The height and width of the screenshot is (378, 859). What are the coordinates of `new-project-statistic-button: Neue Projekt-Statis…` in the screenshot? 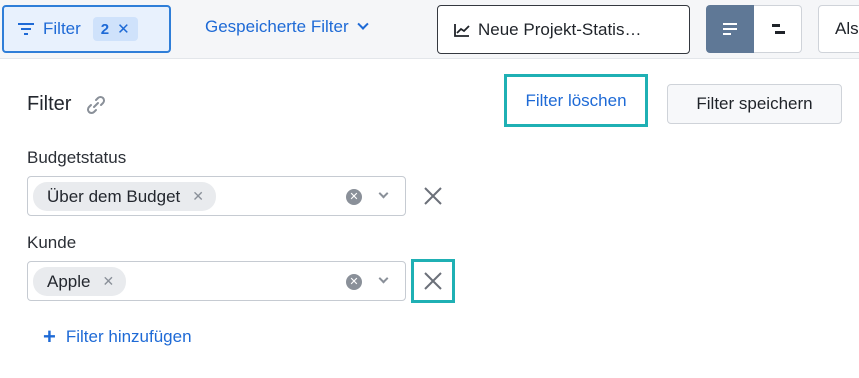 It's located at (563, 29).